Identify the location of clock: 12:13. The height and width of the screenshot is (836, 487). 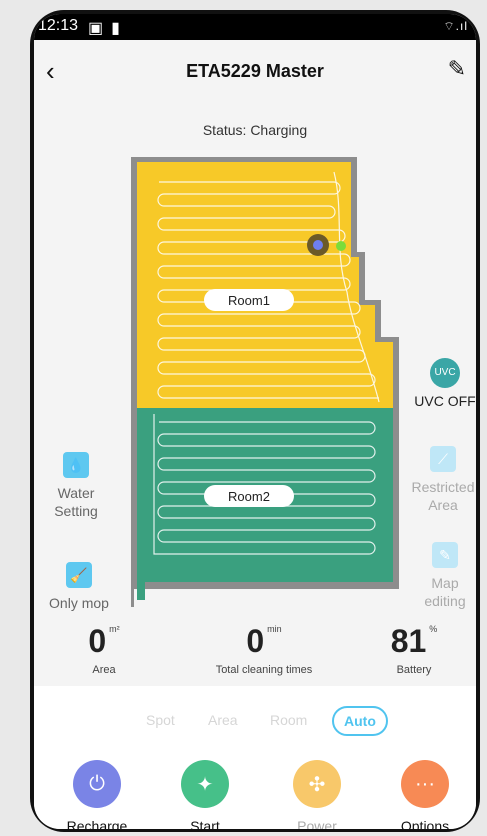
(58, 25).